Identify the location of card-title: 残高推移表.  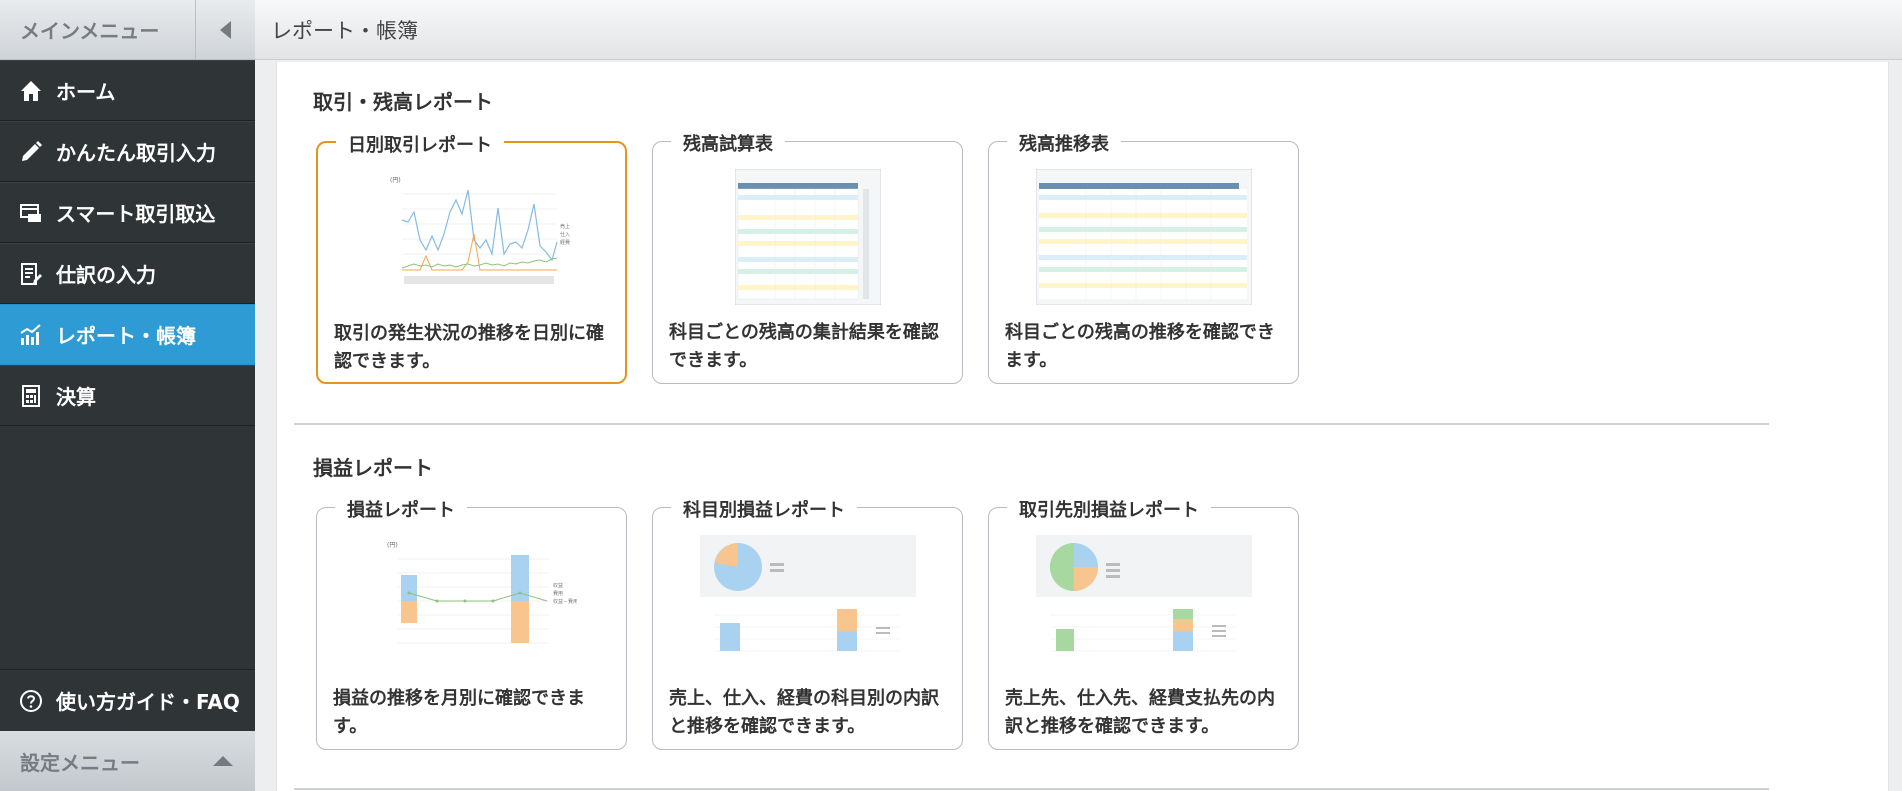
(1064, 143).